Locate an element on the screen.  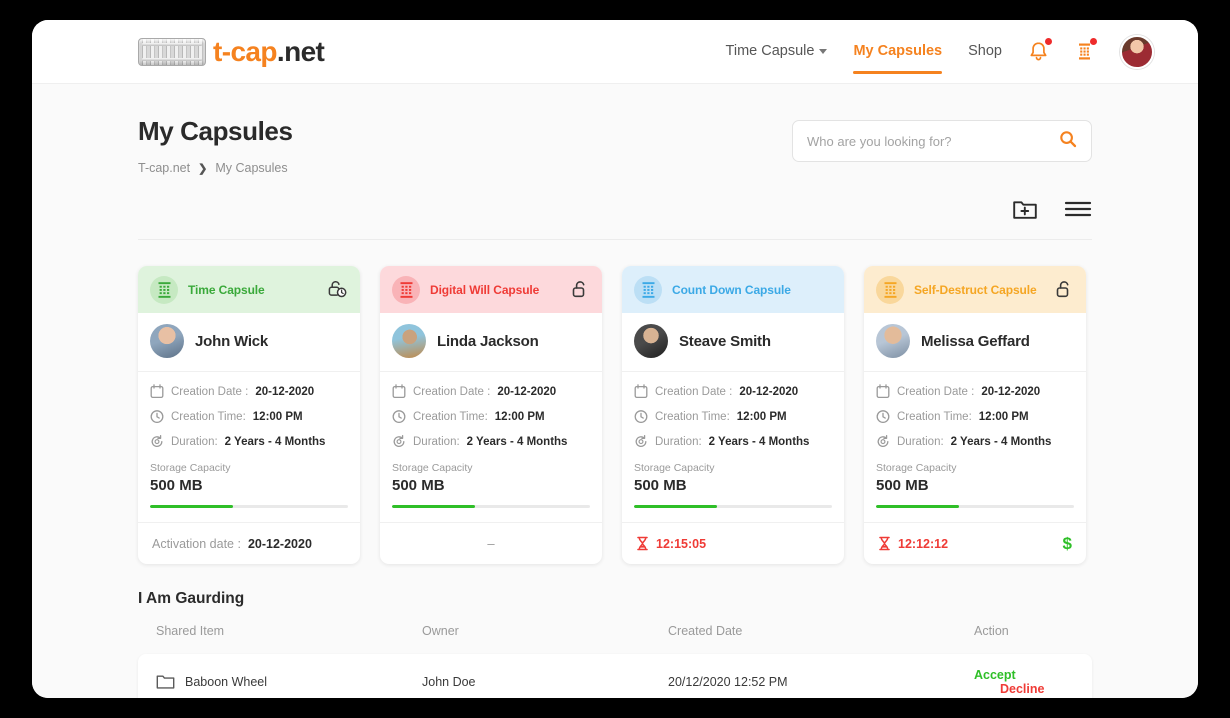
unlock-icon is located at coordinates (578, 289).